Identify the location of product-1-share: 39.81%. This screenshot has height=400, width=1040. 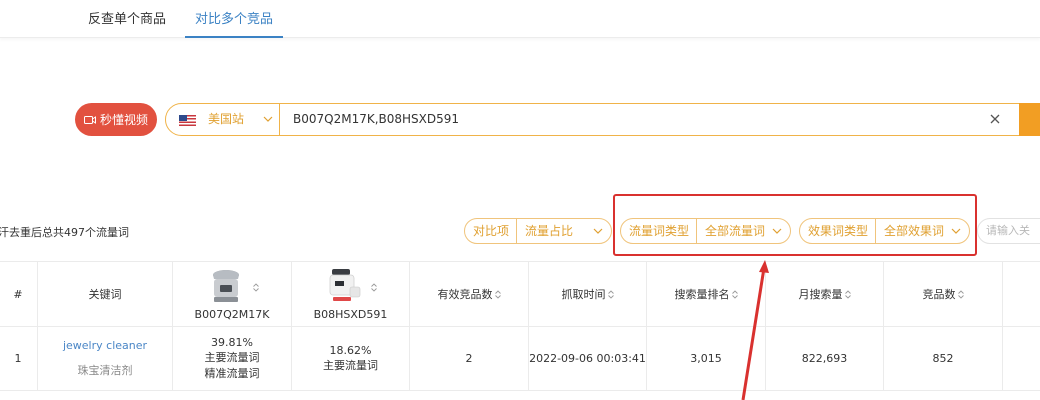
(232, 342).